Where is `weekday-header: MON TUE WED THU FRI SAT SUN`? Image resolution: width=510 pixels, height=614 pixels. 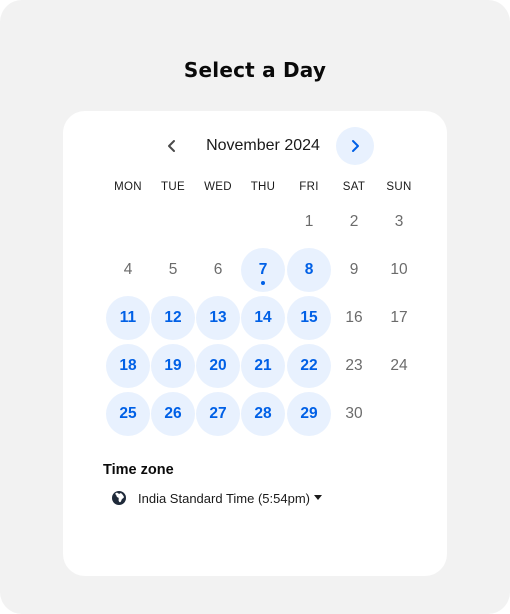
weekday-header: MON TUE WED THU FRI SAT SUN is located at coordinates (255, 189).